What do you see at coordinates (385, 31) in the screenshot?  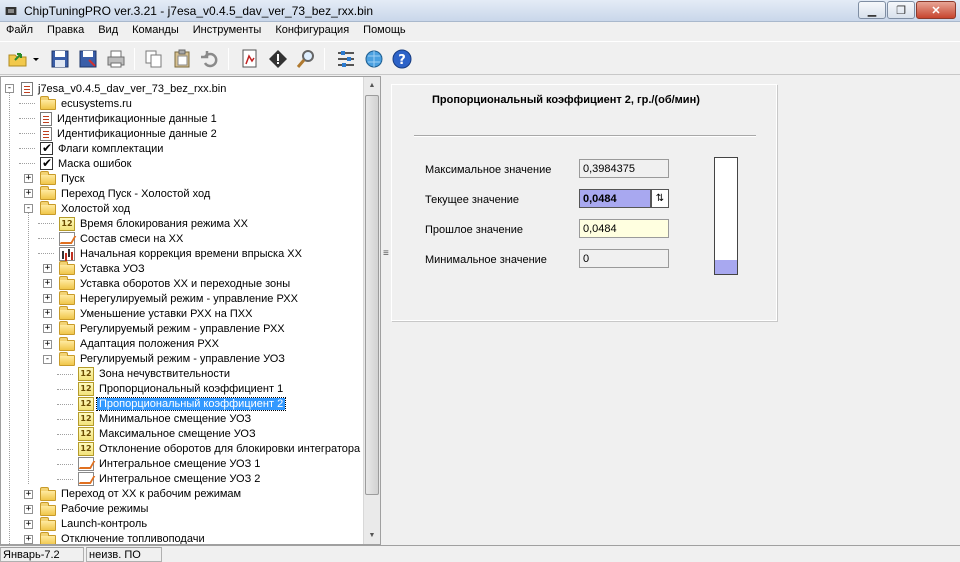 I see `menu-help: Помощь` at bounding box center [385, 31].